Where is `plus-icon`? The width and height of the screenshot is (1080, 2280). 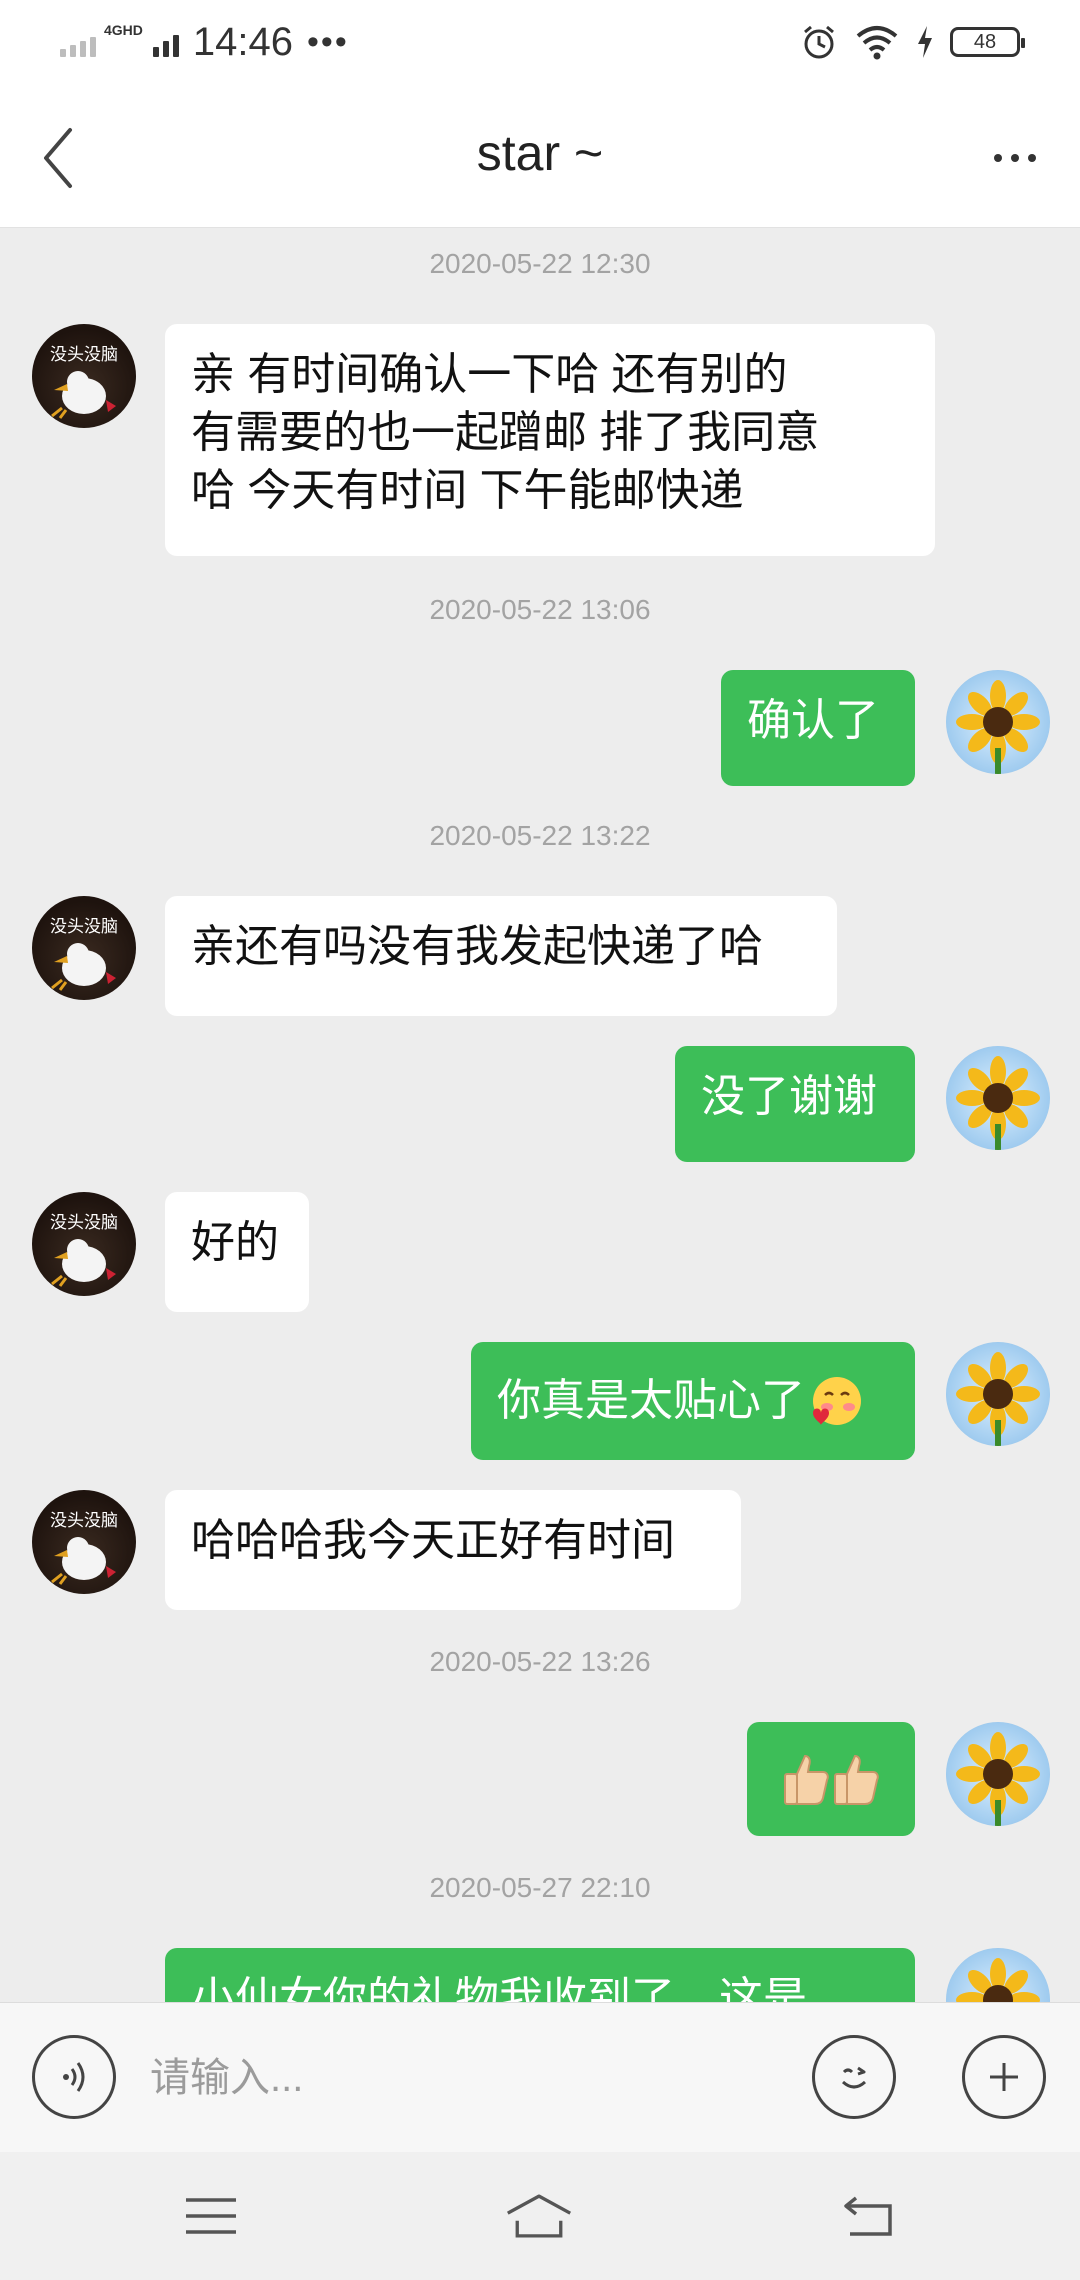
plus-icon is located at coordinates (1004, 2077).